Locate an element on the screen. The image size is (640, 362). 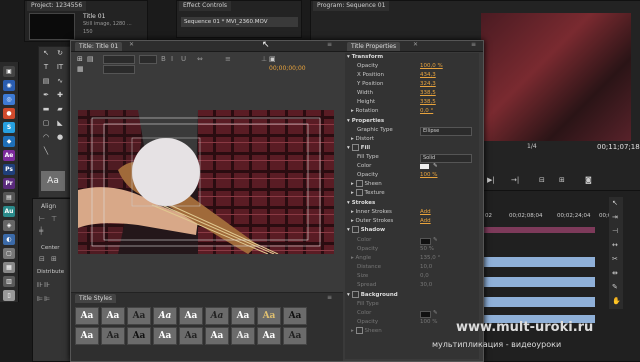
background-section: ▾ Background is located at coordinates (412, 295).